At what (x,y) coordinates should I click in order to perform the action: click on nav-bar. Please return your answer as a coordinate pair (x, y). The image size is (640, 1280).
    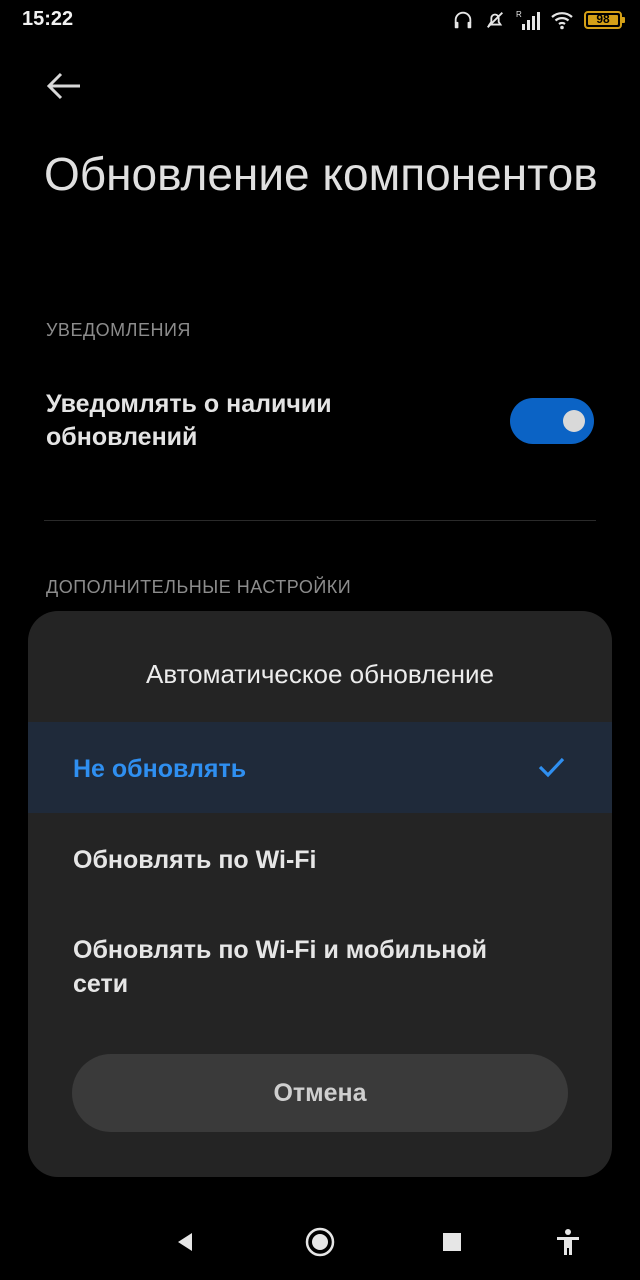
    Looking at the image, I should click on (320, 1240).